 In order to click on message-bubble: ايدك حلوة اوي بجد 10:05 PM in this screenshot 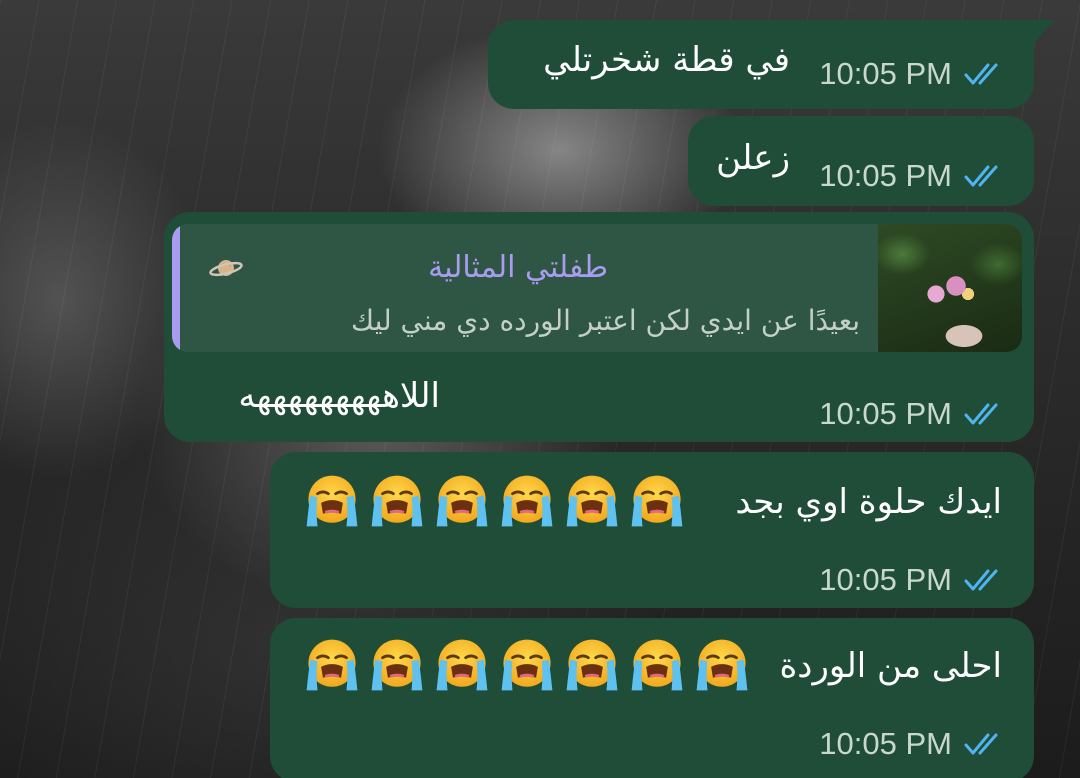, I will do `click(652, 530)`.